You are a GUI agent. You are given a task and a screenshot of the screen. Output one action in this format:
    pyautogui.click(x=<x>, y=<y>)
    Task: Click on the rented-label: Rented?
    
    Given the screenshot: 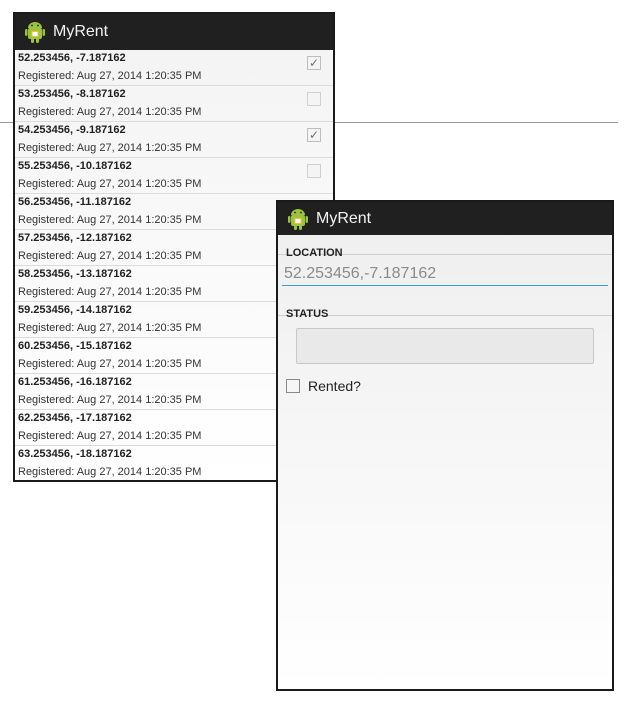 What is the action you would take?
    pyautogui.click(x=334, y=386)
    